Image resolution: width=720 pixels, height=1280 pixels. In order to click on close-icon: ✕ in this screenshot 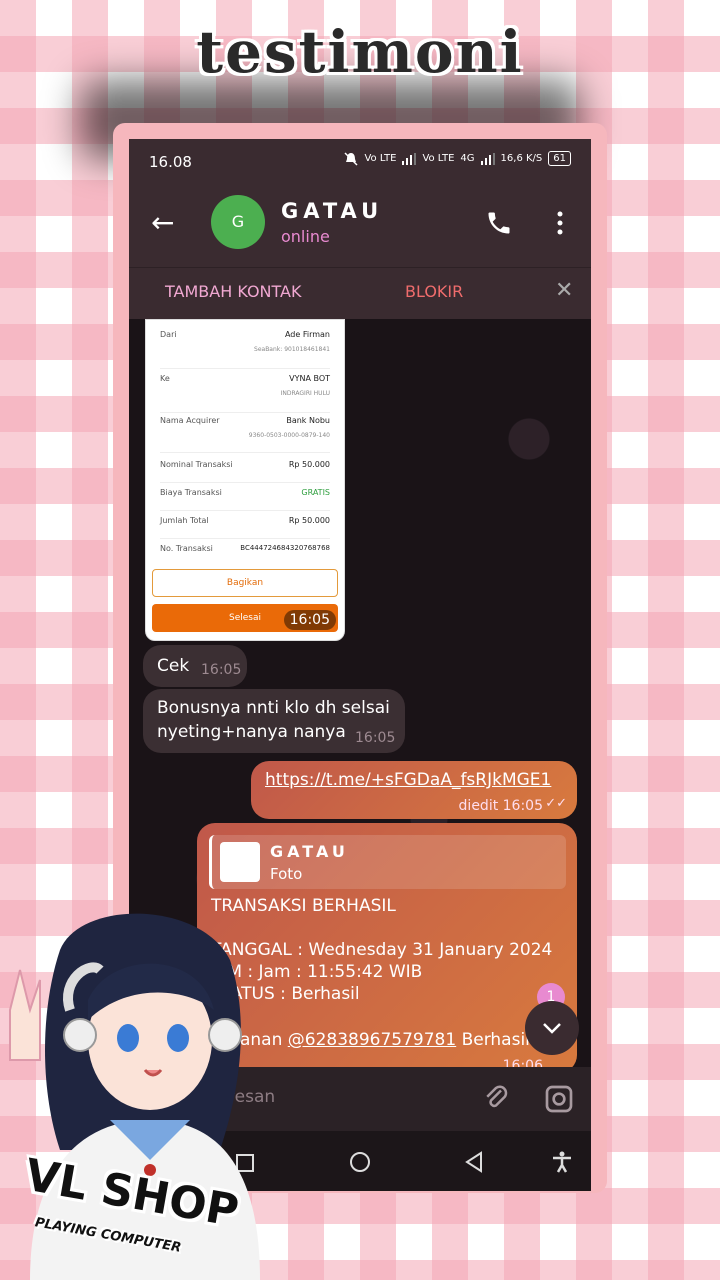, I will do `click(564, 290)`.